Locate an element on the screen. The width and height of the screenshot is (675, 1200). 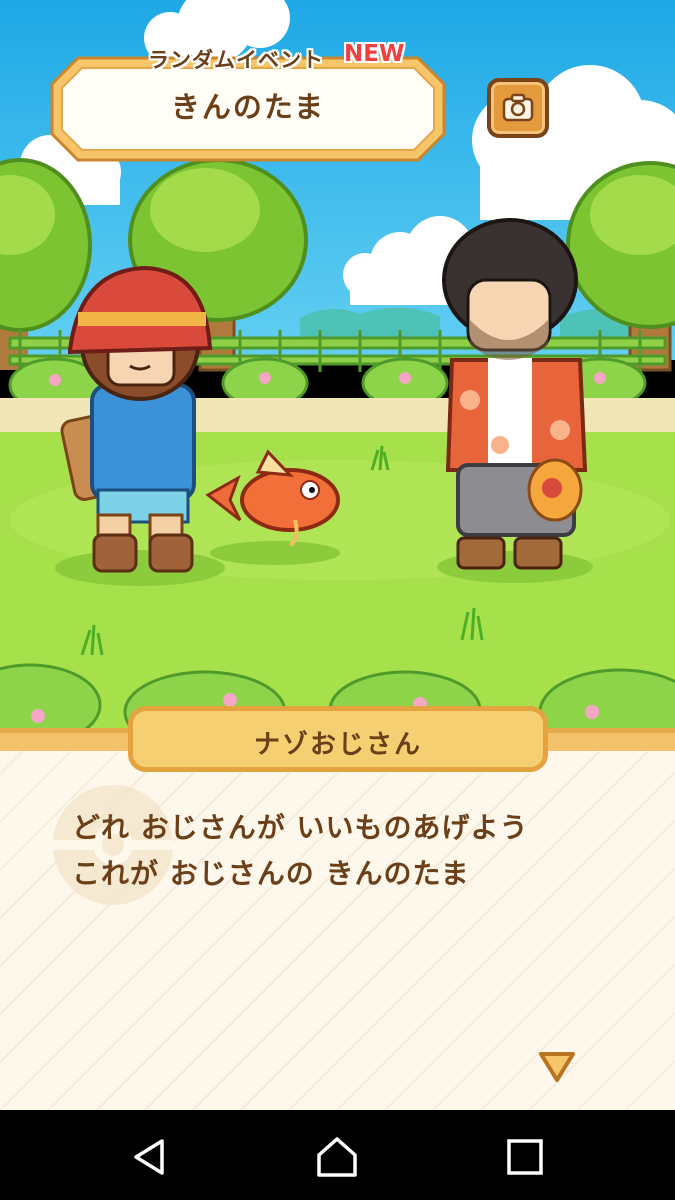
triangle-down-icon is located at coordinates (557, 1067).